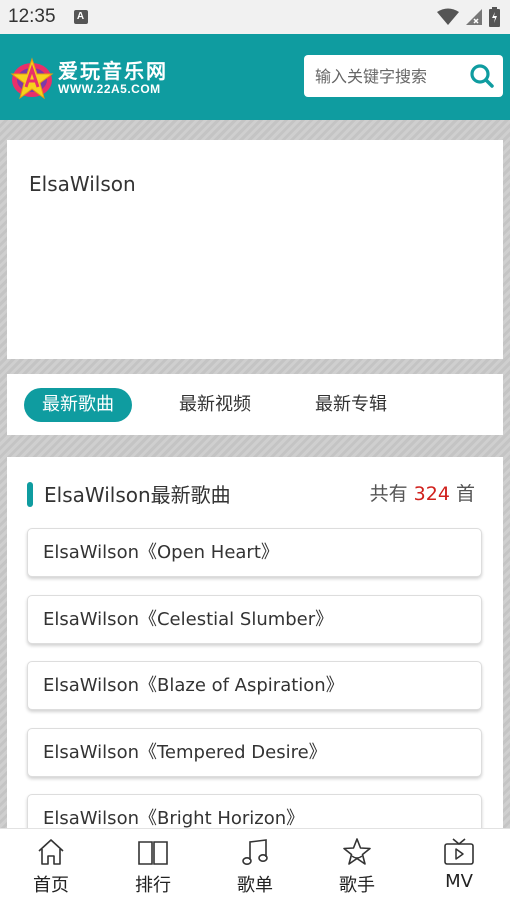 Image resolution: width=510 pixels, height=906 pixels. What do you see at coordinates (357, 851) in the screenshot?
I see `star-icon` at bounding box center [357, 851].